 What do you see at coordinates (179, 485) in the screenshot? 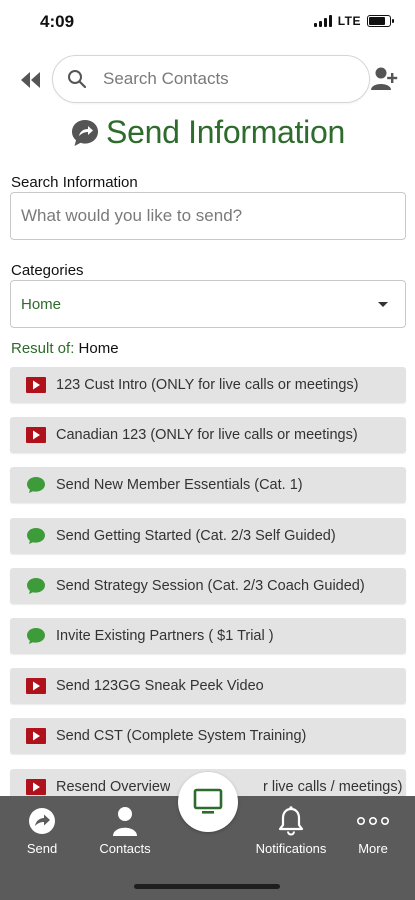
I see `list-item-label: Send New Member Essentials (Cat. 1)` at bounding box center [179, 485].